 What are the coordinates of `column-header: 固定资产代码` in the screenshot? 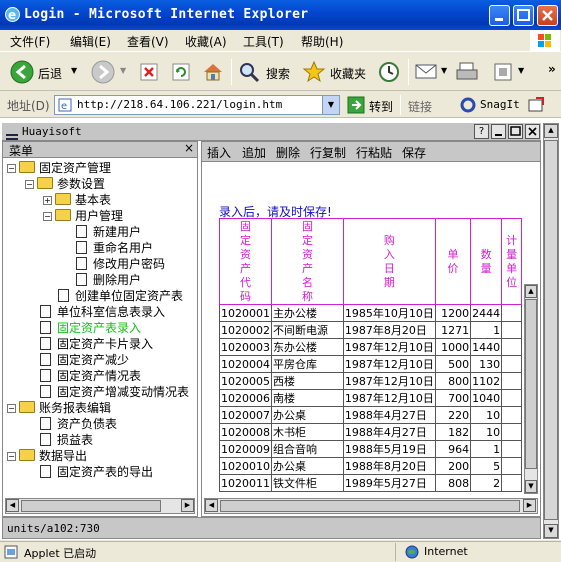 It's located at (245, 261).